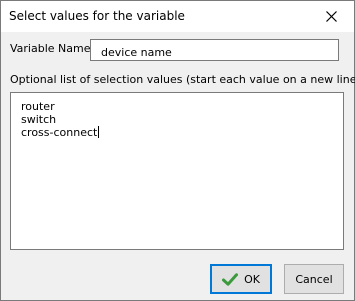 The image size is (355, 301). What do you see at coordinates (97, 16) in the screenshot?
I see `window-title: Select values for the variable` at bounding box center [97, 16].